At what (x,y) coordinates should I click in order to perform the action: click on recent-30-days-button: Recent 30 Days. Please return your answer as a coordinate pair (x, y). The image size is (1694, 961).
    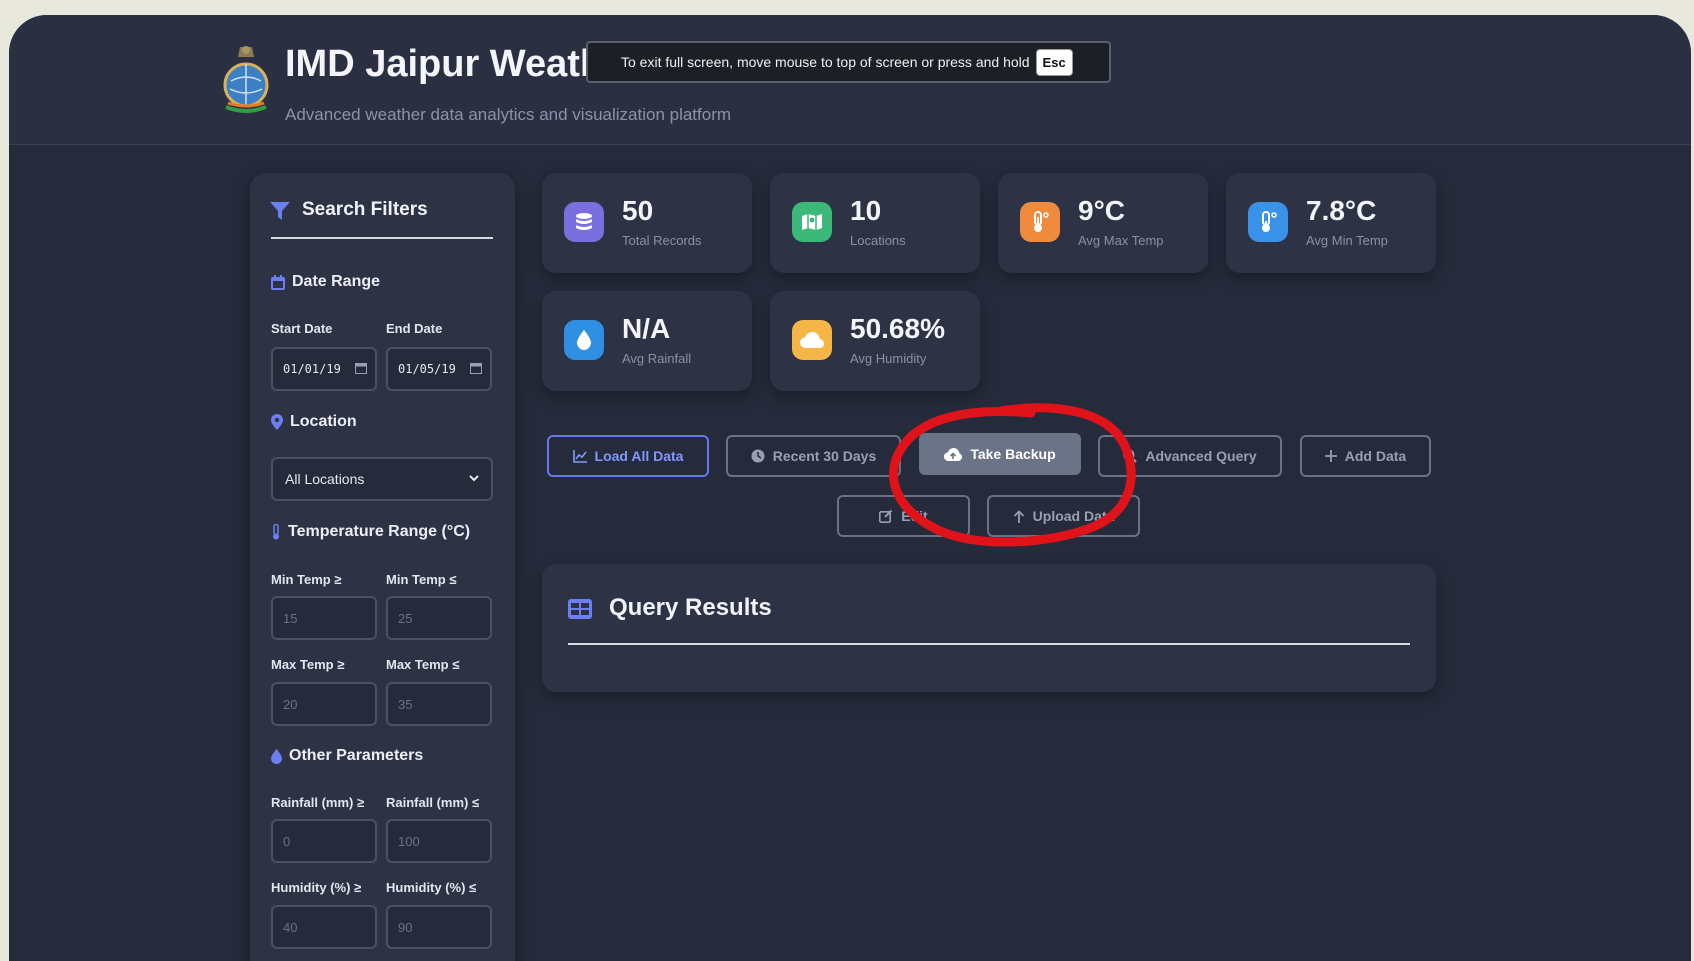
    Looking at the image, I should click on (813, 456).